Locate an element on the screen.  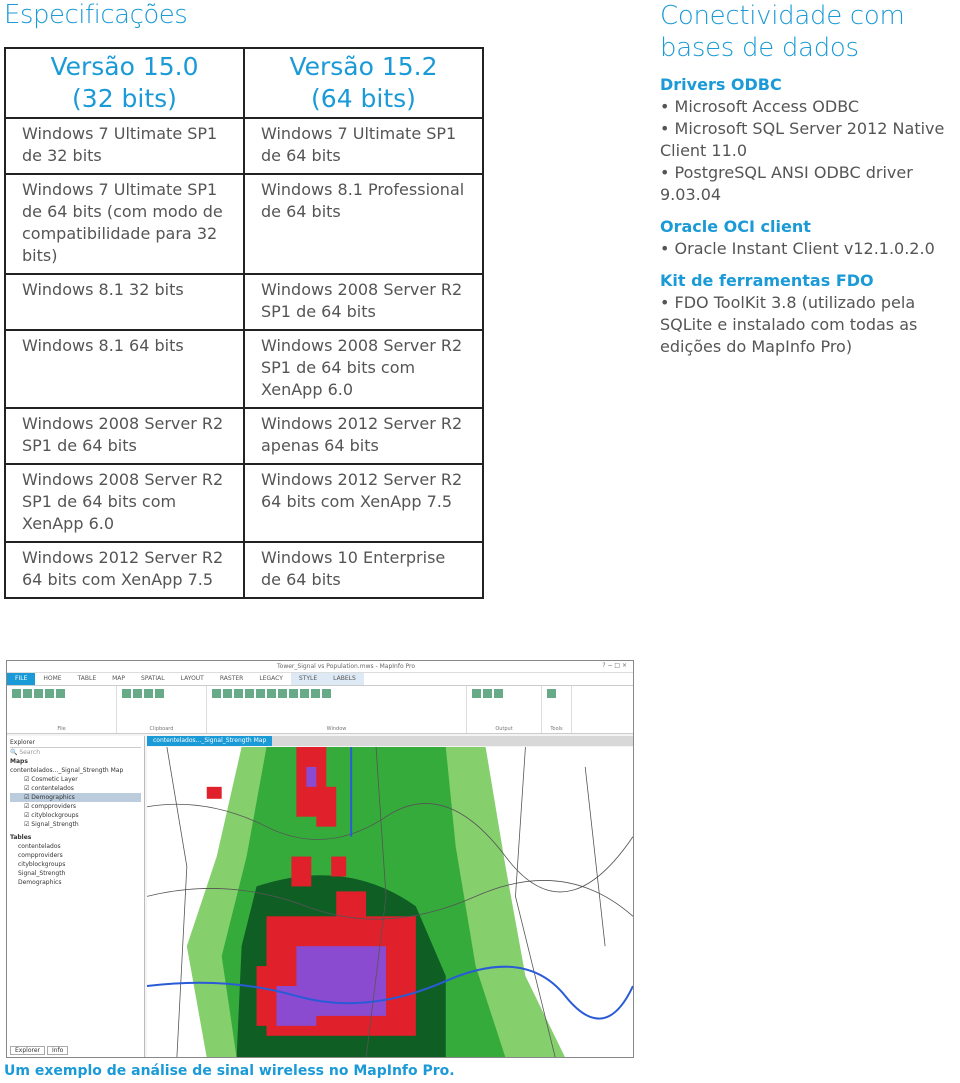
ribbon-tab: FILE is located at coordinates (21, 679).